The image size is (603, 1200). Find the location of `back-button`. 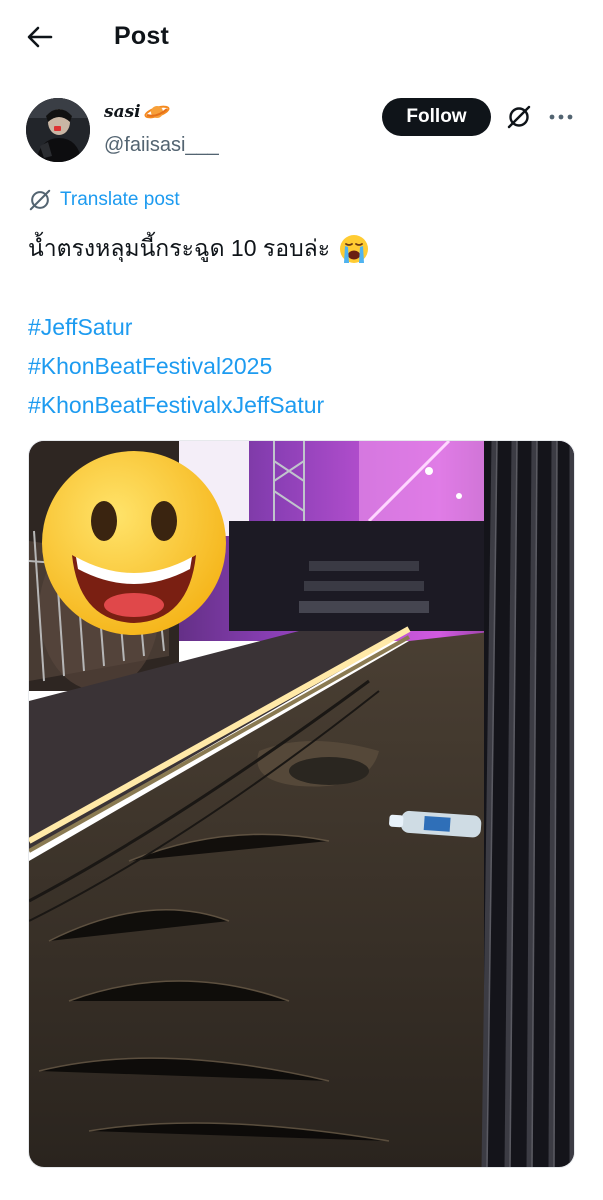

back-button is located at coordinates (40, 37).